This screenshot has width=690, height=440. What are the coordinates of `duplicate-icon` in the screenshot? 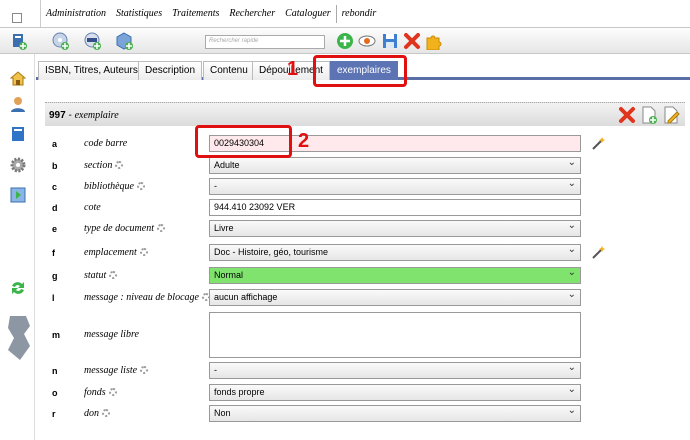 It's located at (649, 115).